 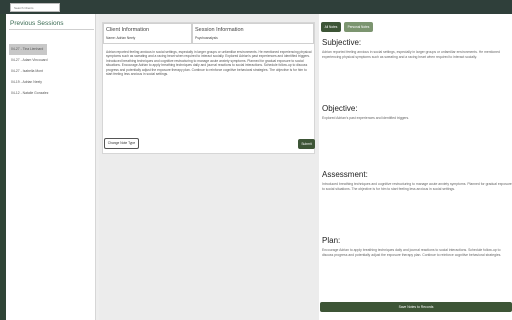 What do you see at coordinates (253, 33) in the screenshot?
I see `session-information-box: Session Information Psychoanalysis` at bounding box center [253, 33].